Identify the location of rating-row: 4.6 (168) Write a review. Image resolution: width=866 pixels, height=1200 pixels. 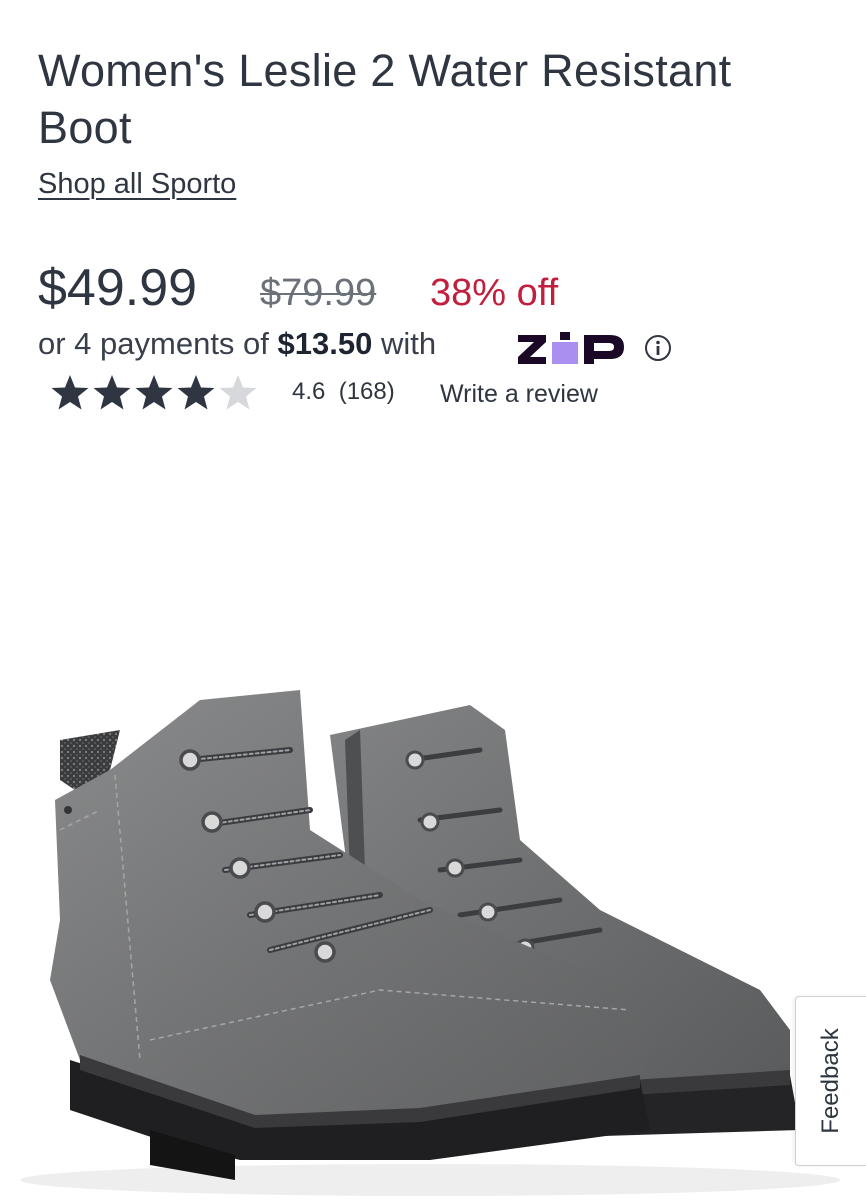
(350, 392).